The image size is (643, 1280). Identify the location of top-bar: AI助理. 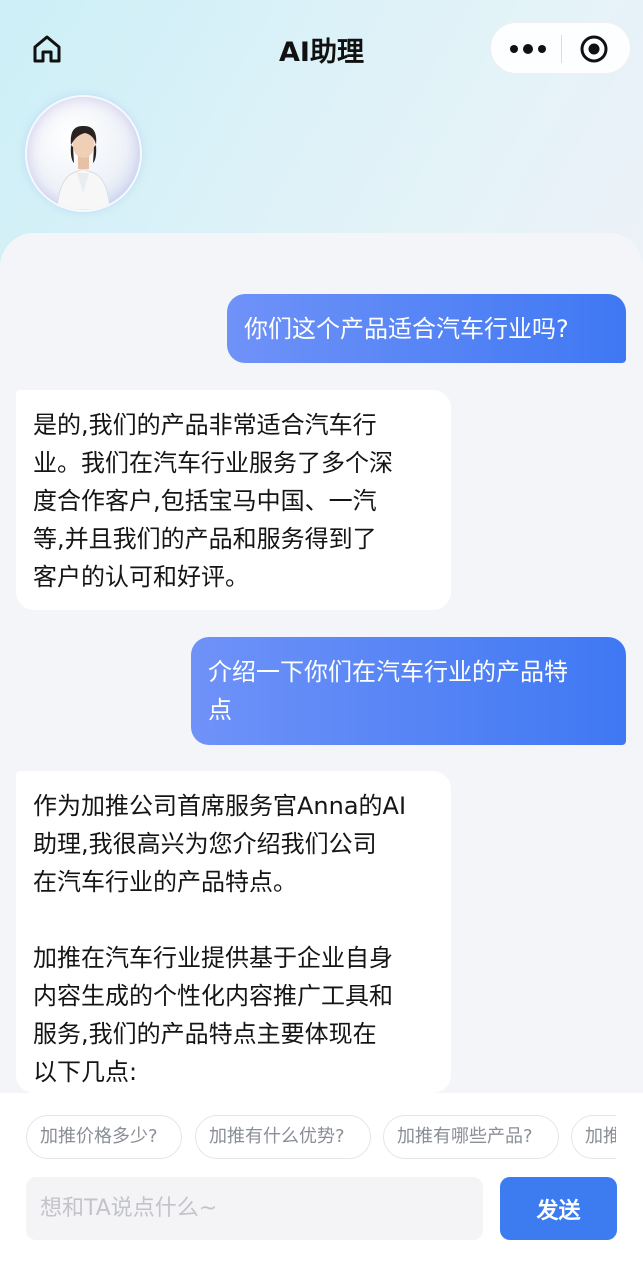
(321, 49).